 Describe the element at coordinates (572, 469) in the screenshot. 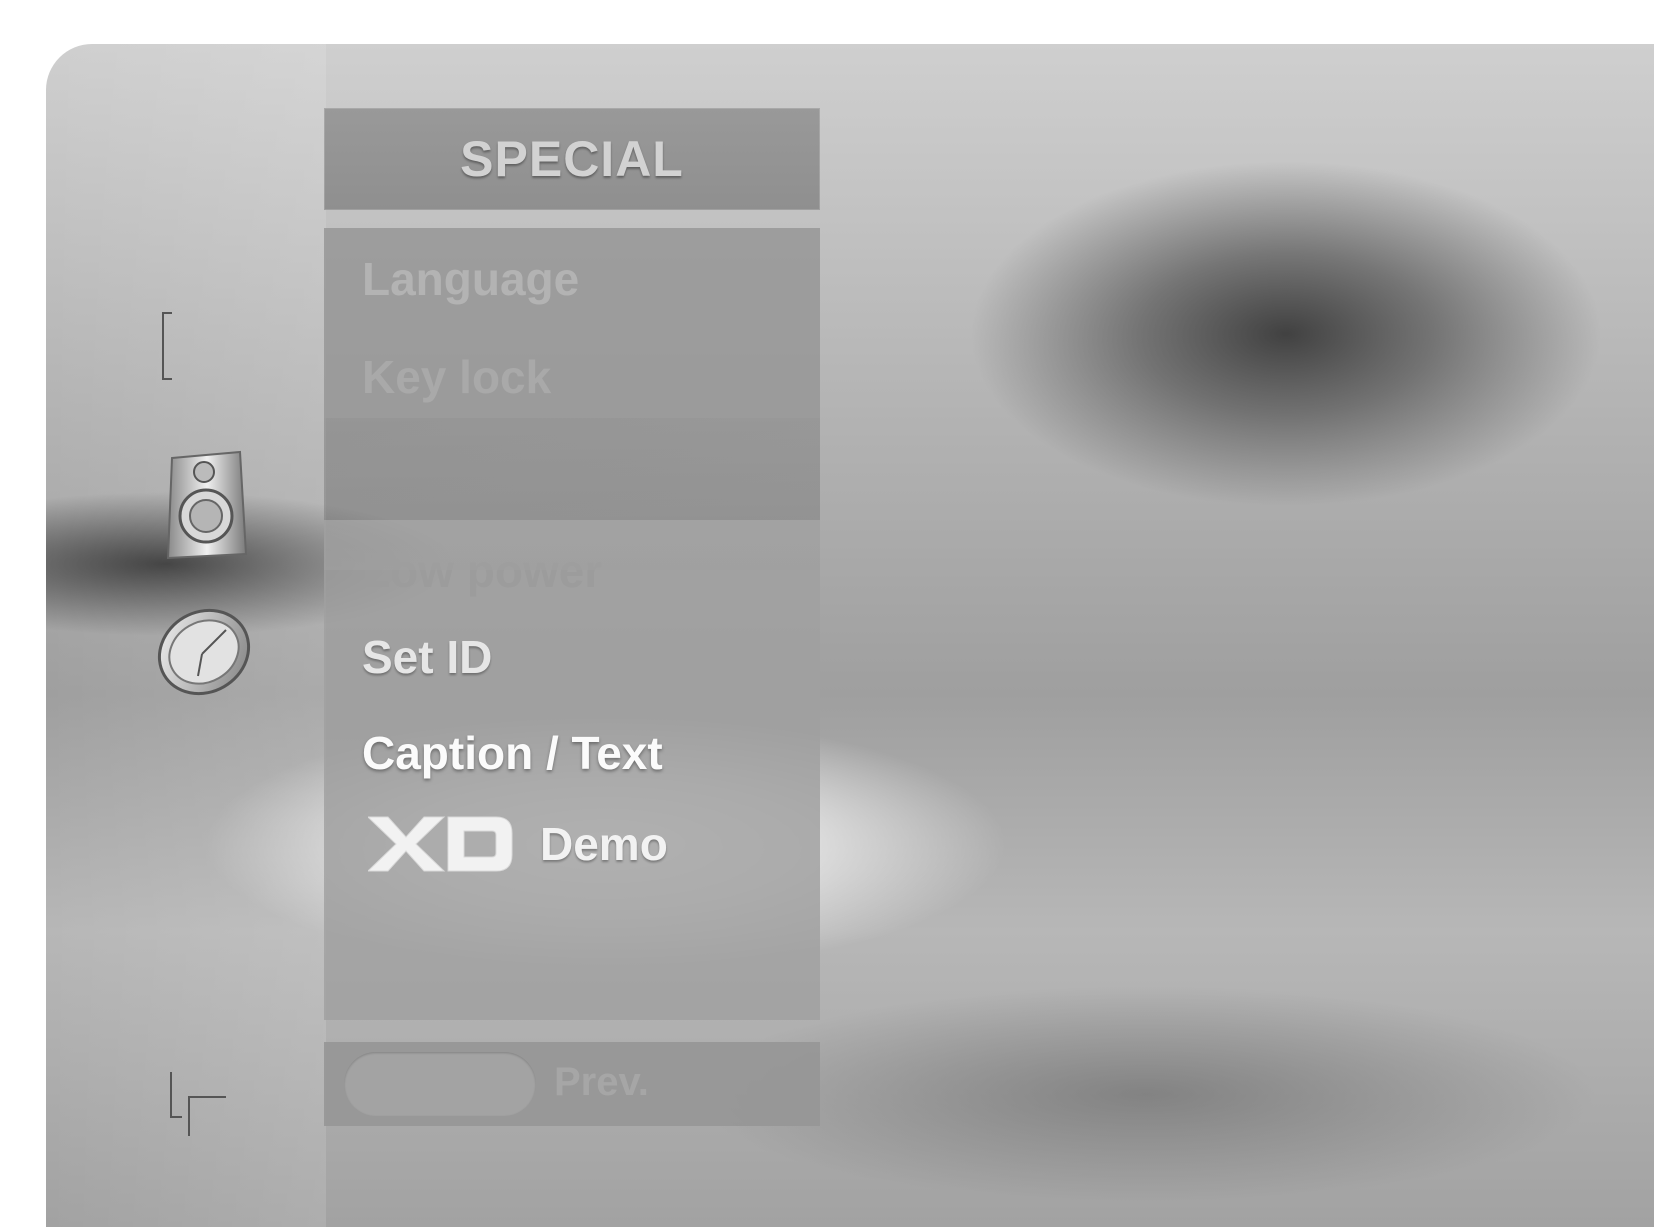

I see `menu-panel-gap` at that location.